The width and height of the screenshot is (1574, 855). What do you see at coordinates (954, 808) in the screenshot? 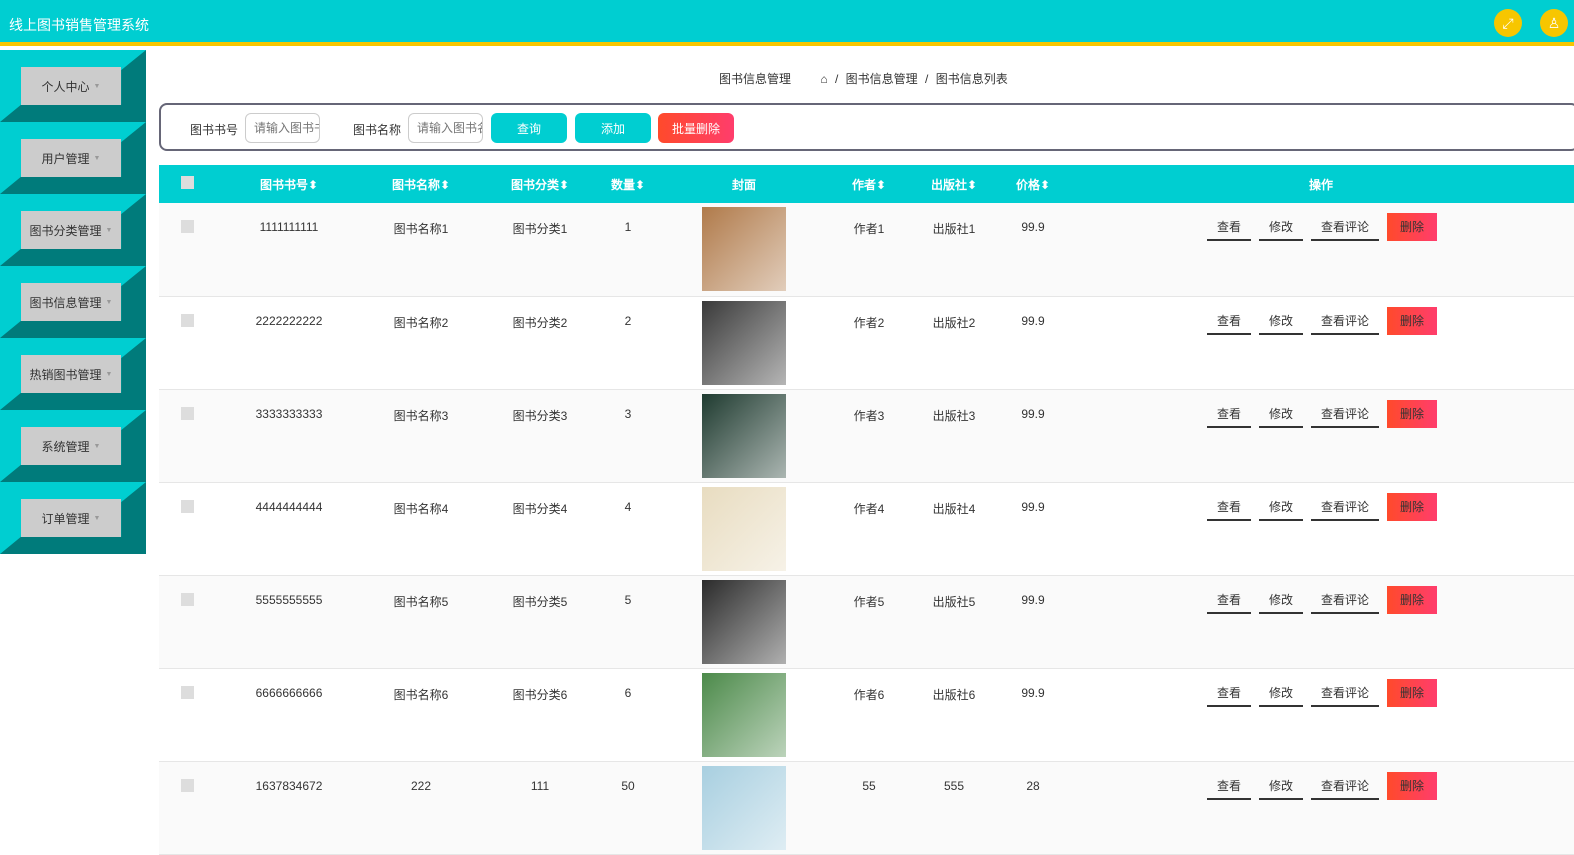
I see `cell-publisher: 555` at bounding box center [954, 808].